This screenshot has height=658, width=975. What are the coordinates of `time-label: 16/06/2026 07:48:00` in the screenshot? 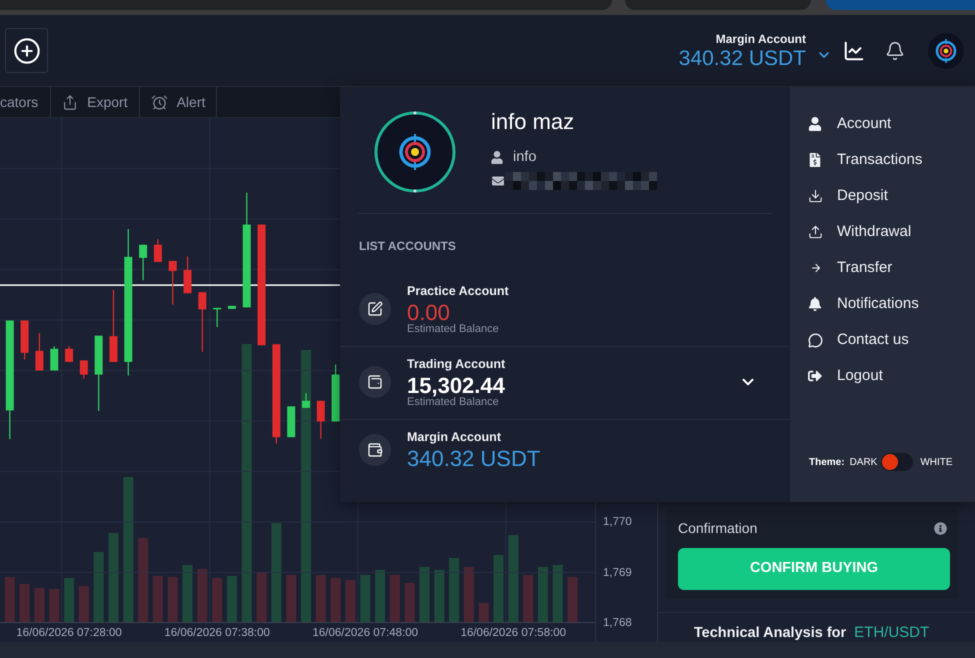 It's located at (365, 633).